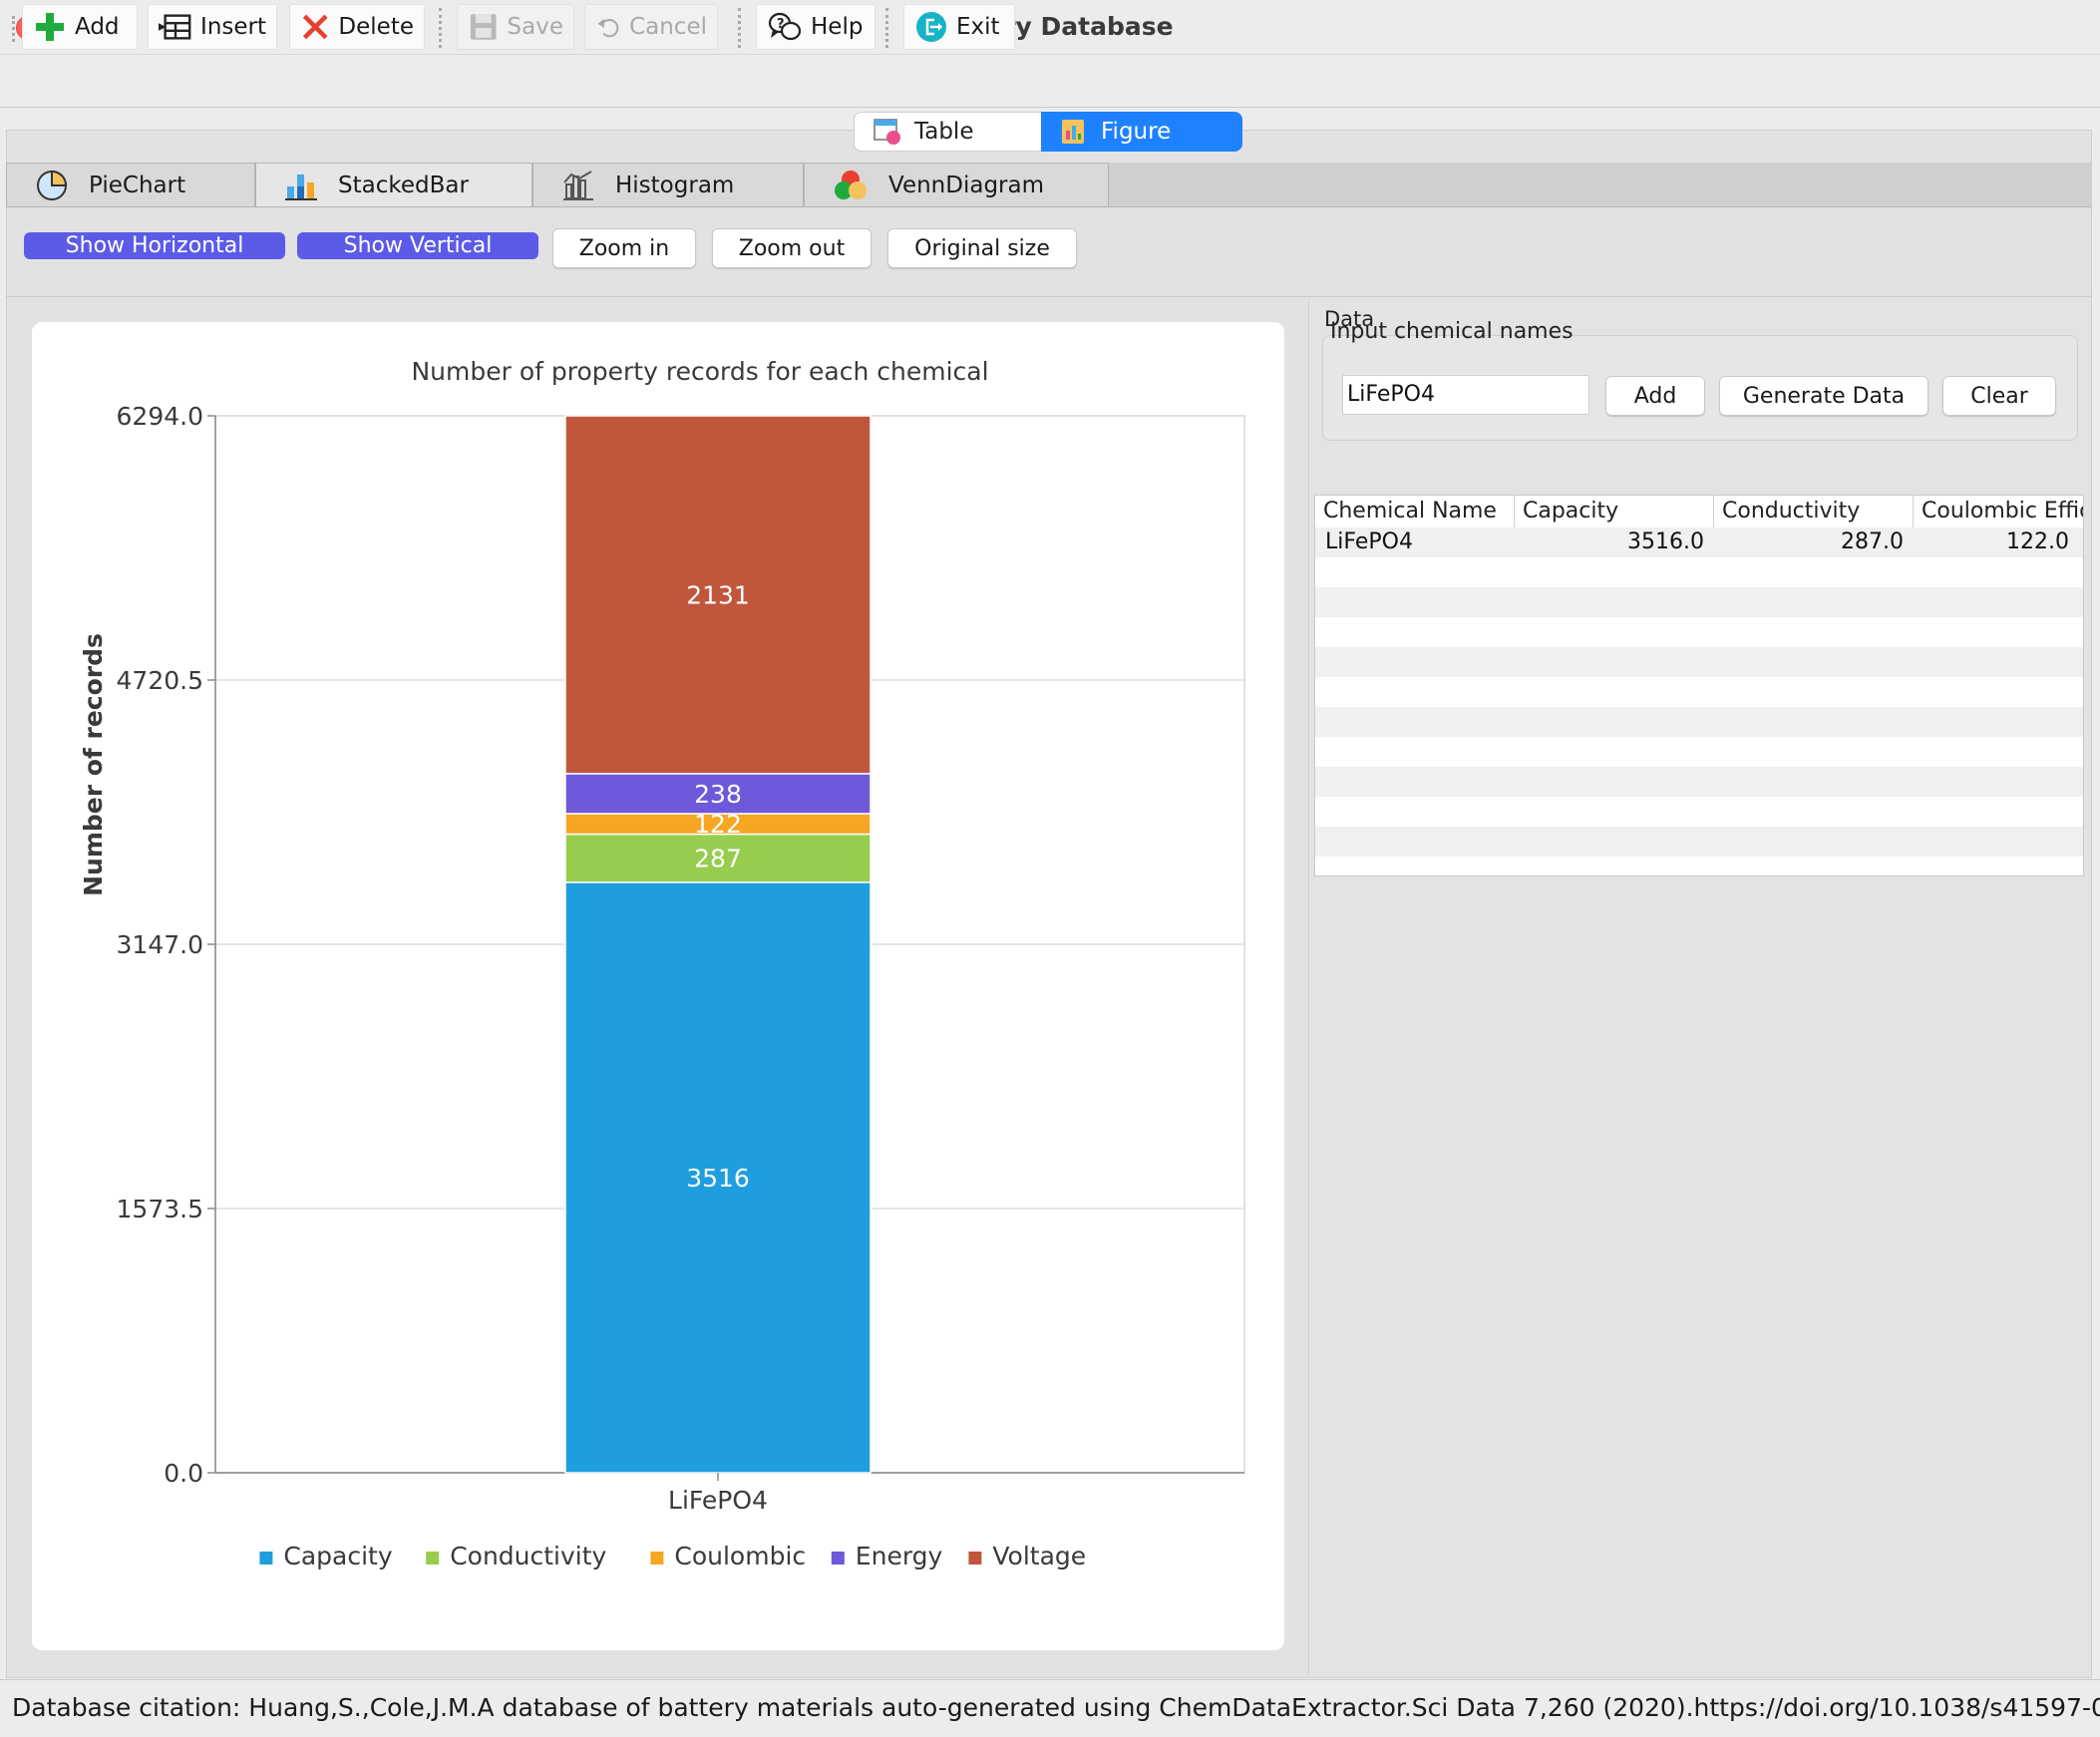 The height and width of the screenshot is (1737, 2100). I want to click on table-cell-conductivity: 287.0, so click(1809, 542).